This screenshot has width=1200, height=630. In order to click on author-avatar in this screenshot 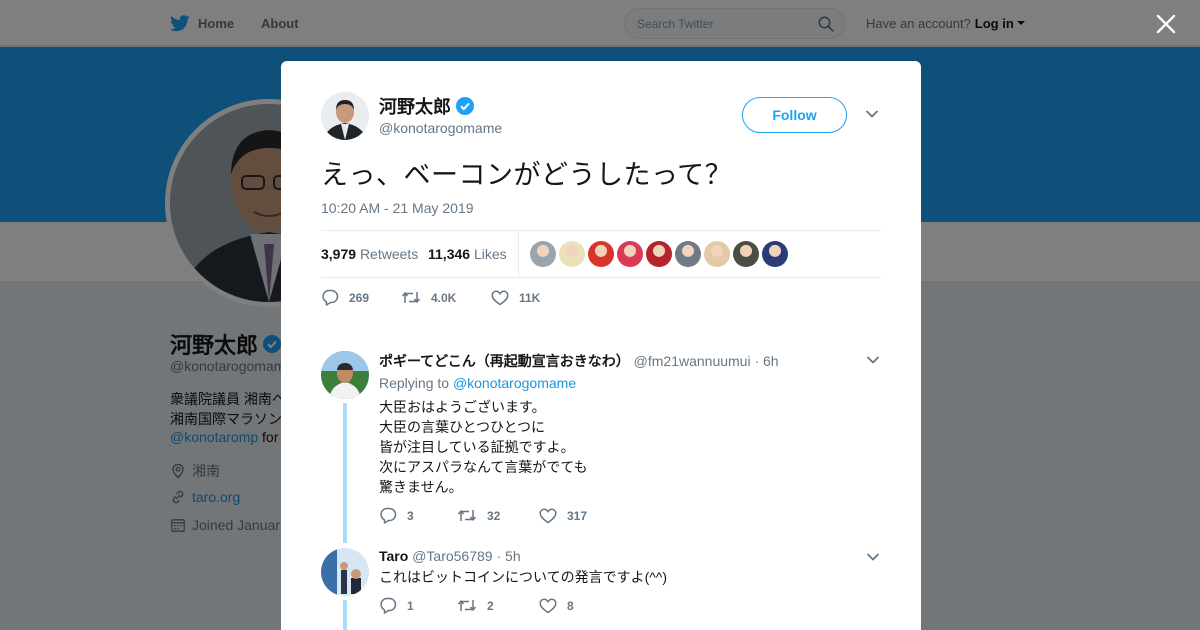, I will do `click(345, 116)`.